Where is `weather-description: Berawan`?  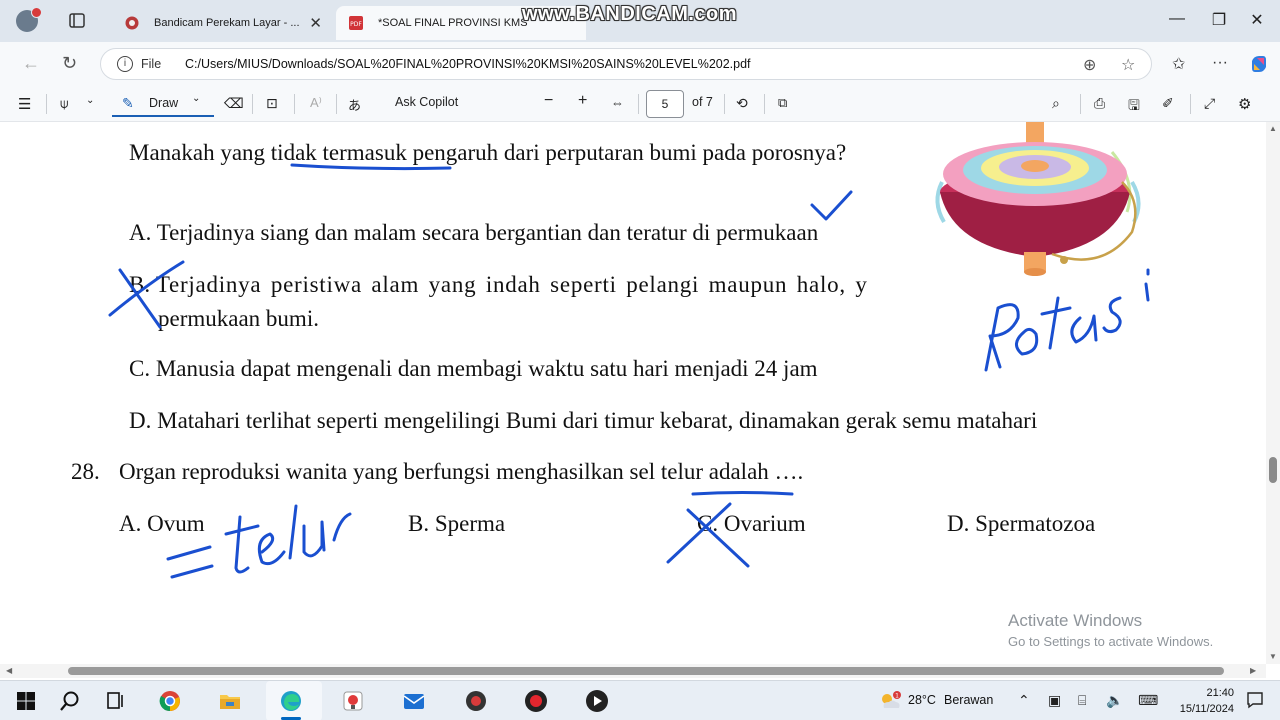
weather-description: Berawan is located at coordinates (968, 700).